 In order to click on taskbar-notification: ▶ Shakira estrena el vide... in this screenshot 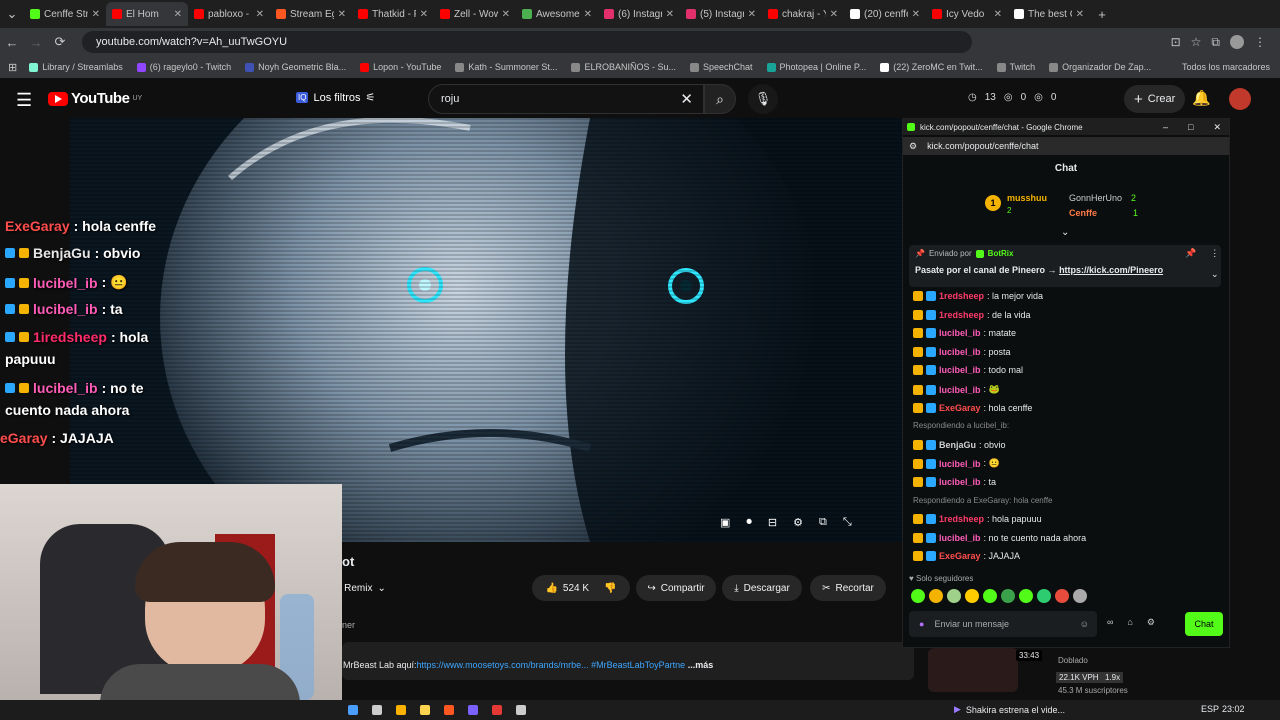, I will do `click(1009, 709)`.